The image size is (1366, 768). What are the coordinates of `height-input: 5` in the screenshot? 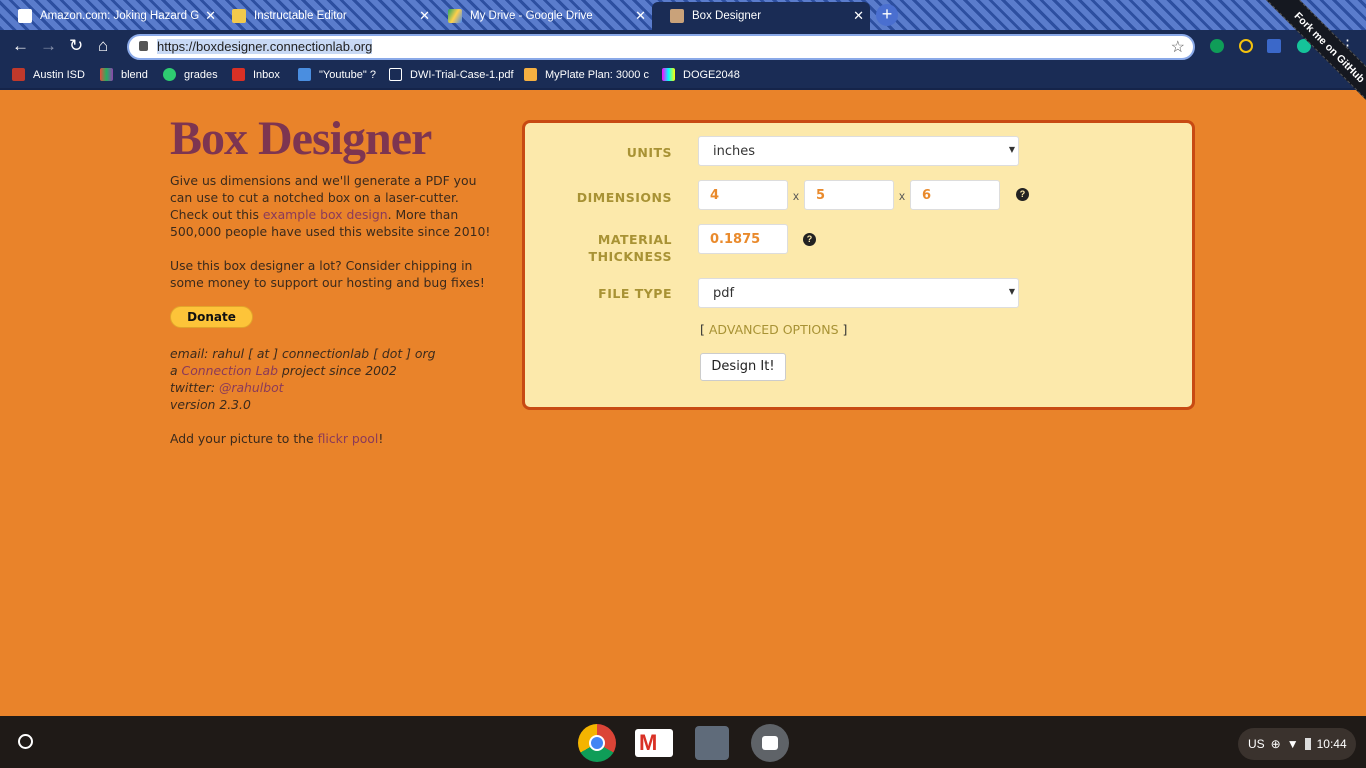 It's located at (849, 195).